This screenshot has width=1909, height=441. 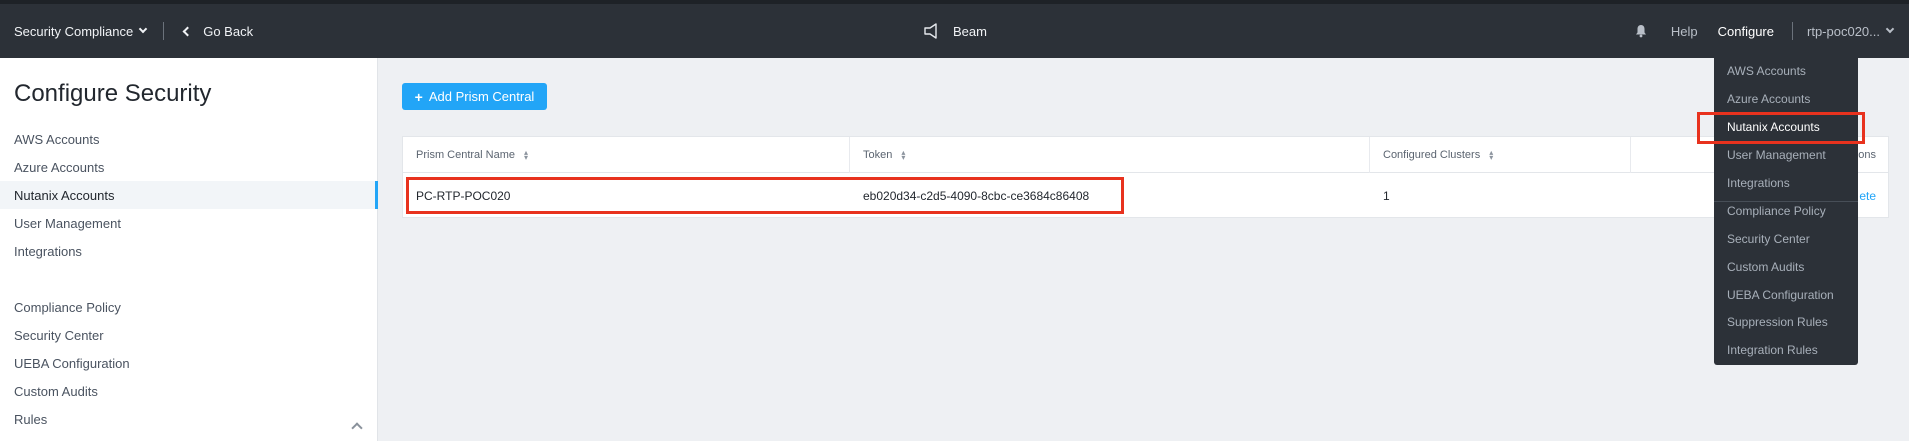 I want to click on menu-item-compliance-policy: Compliance Policy, so click(x=1786, y=210).